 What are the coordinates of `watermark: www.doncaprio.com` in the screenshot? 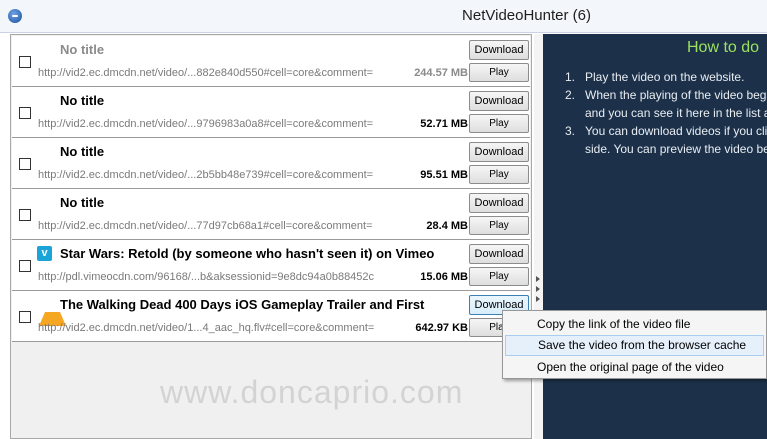 It's located at (312, 392).